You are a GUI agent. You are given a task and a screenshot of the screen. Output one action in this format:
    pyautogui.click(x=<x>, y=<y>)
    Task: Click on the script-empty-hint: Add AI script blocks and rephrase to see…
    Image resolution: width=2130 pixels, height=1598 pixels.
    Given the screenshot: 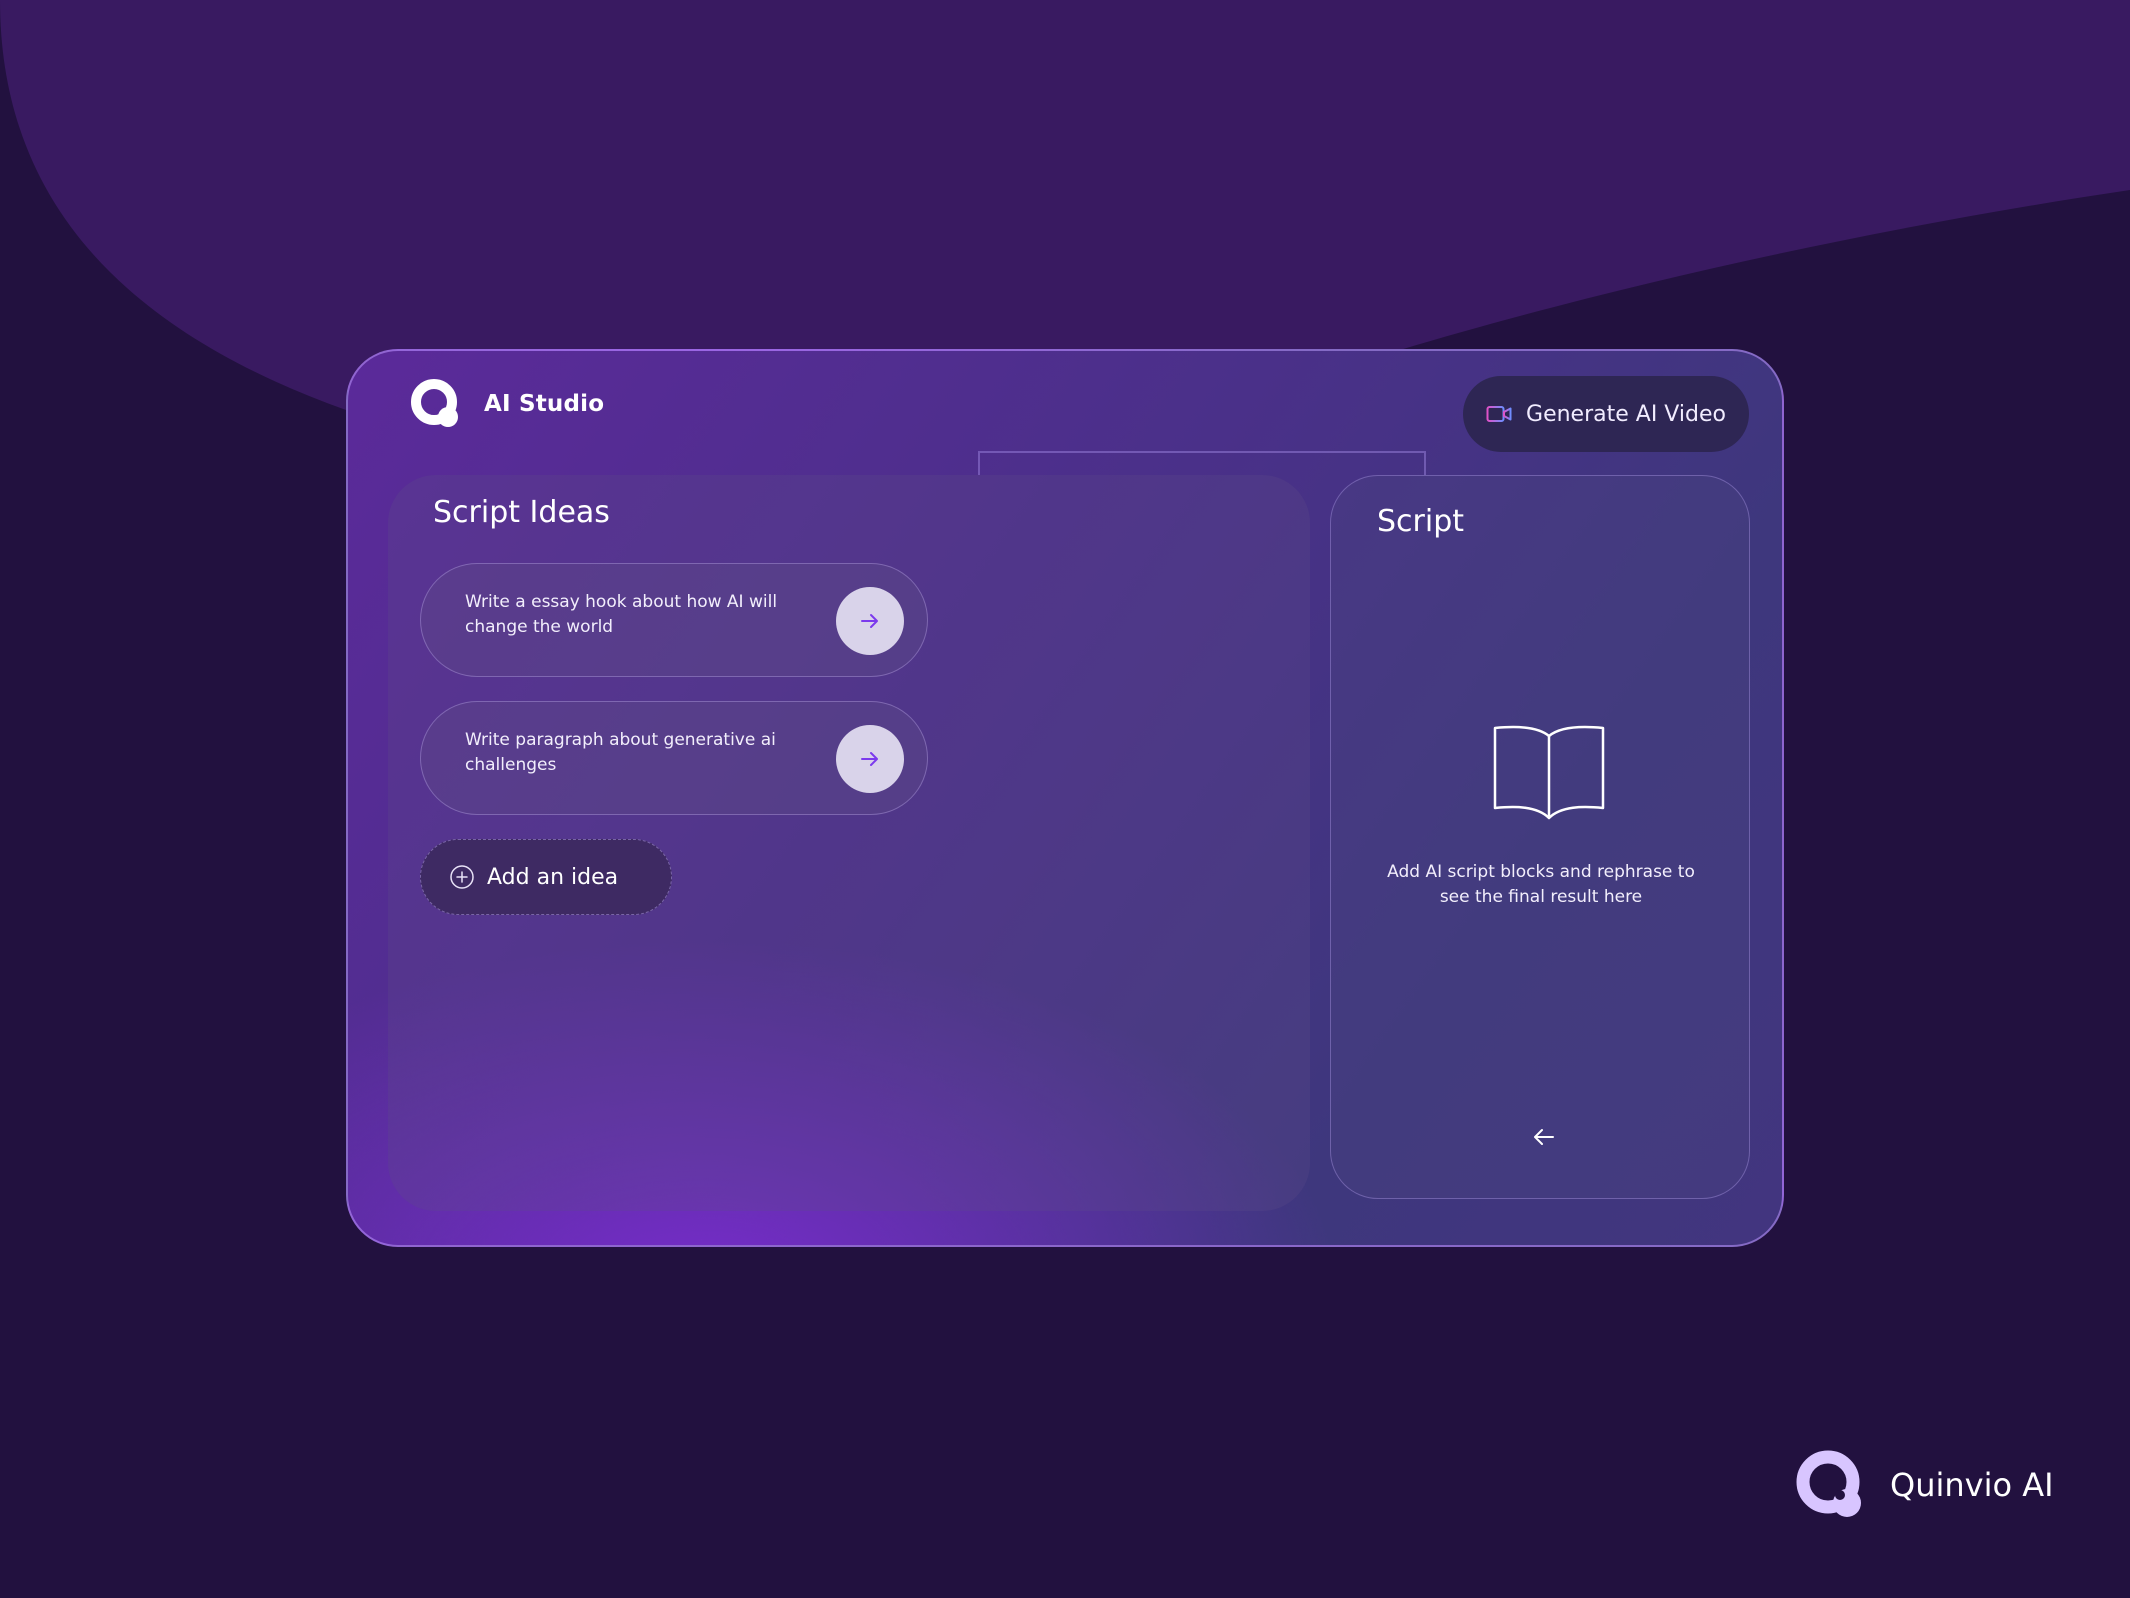 What is the action you would take?
    pyautogui.click(x=1541, y=884)
    